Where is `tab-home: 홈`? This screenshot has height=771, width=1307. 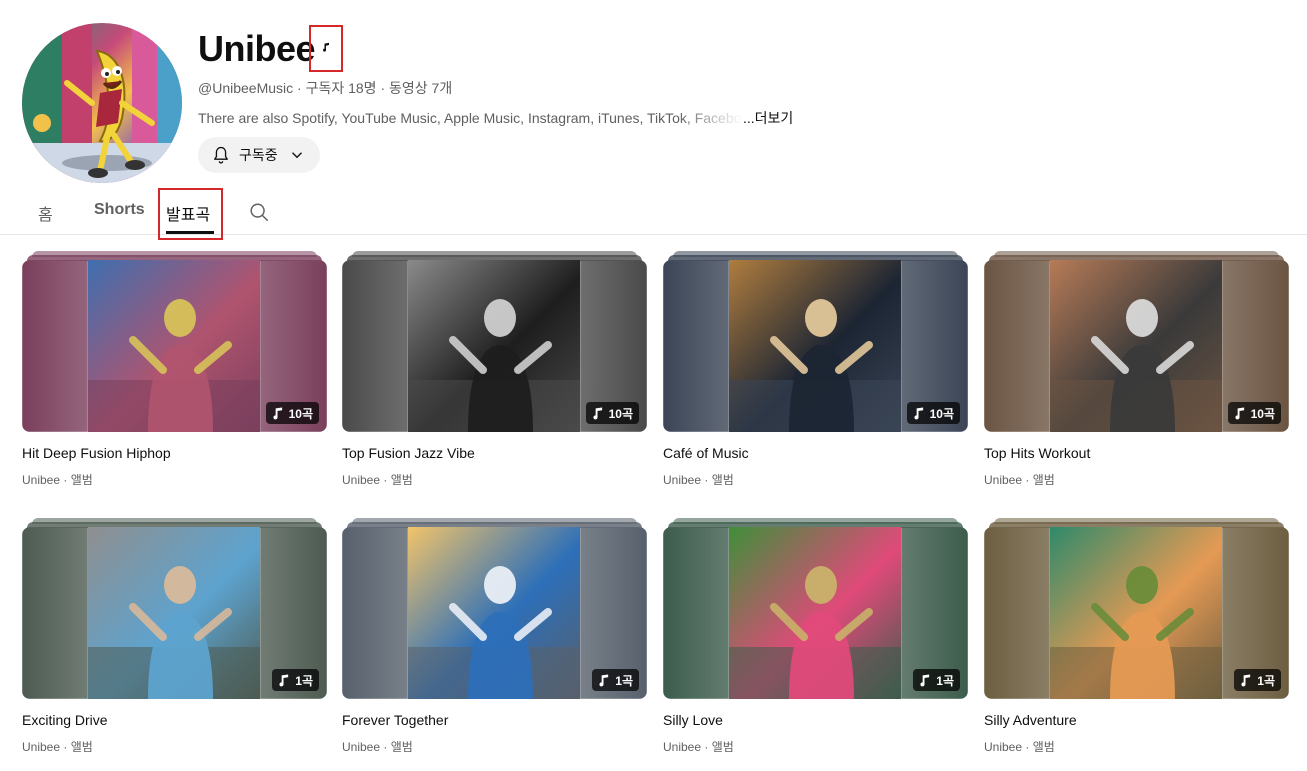 tab-home: 홈 is located at coordinates (45, 213).